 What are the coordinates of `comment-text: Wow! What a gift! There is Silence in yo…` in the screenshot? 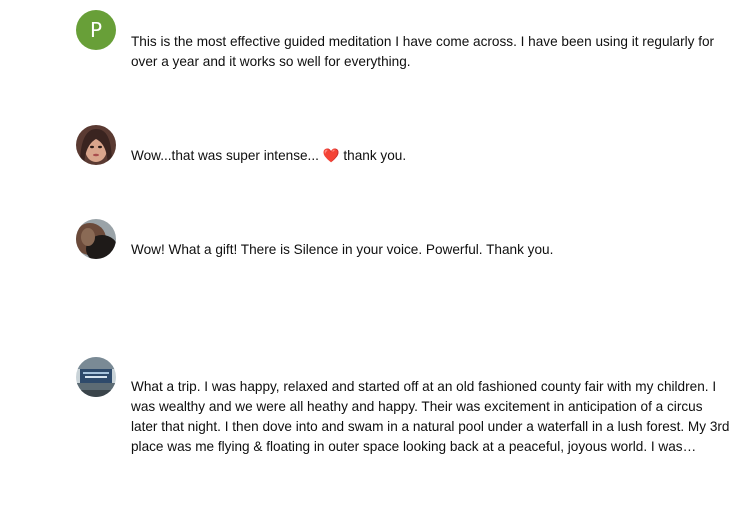 It's located at (342, 249).